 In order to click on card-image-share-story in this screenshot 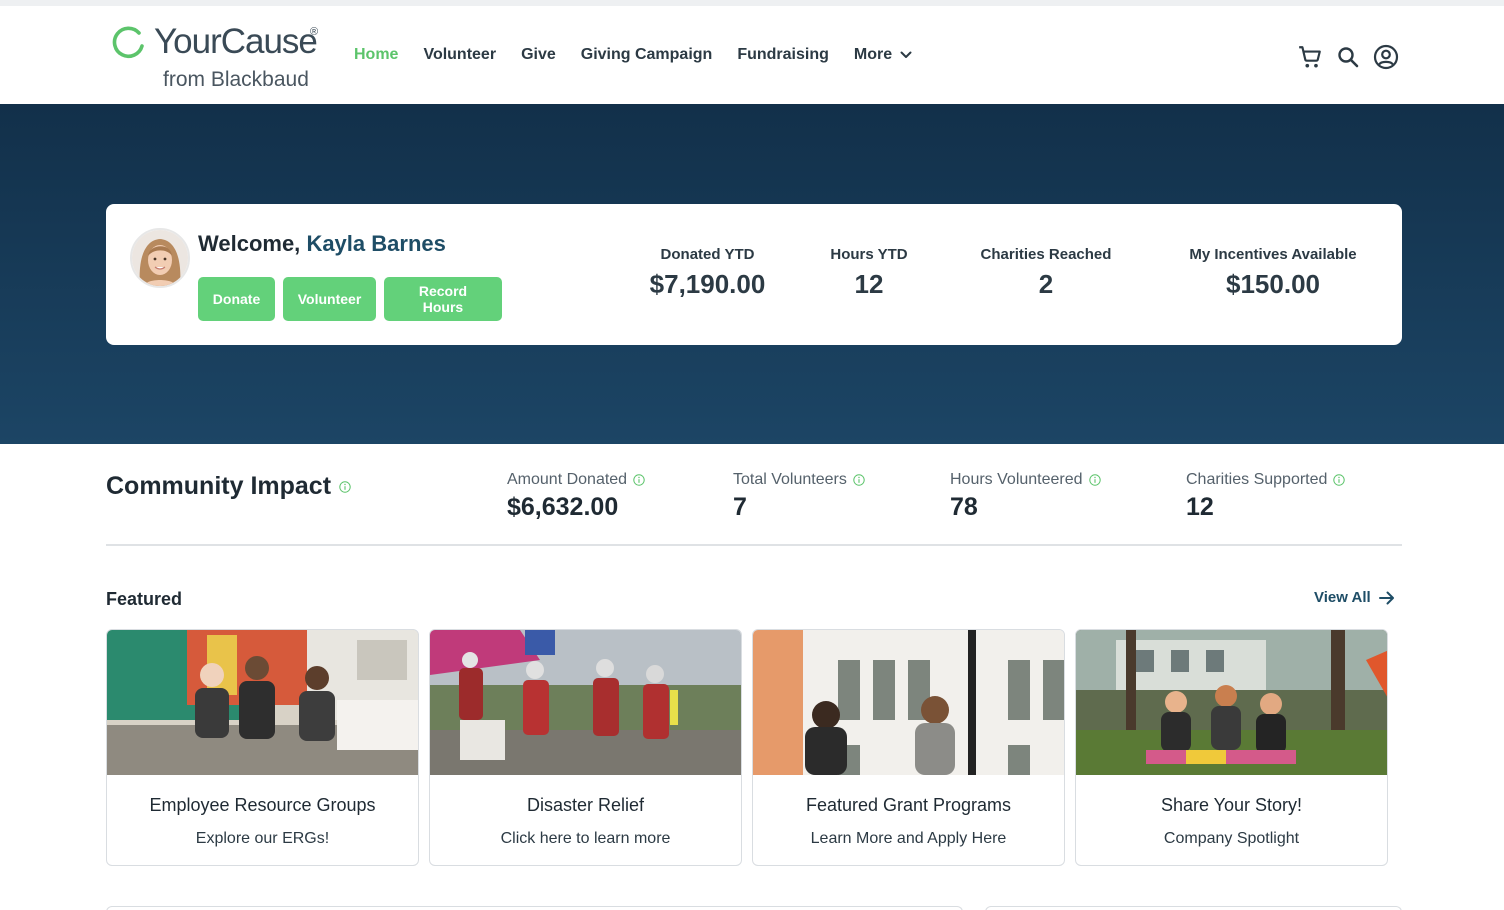, I will do `click(1231, 702)`.